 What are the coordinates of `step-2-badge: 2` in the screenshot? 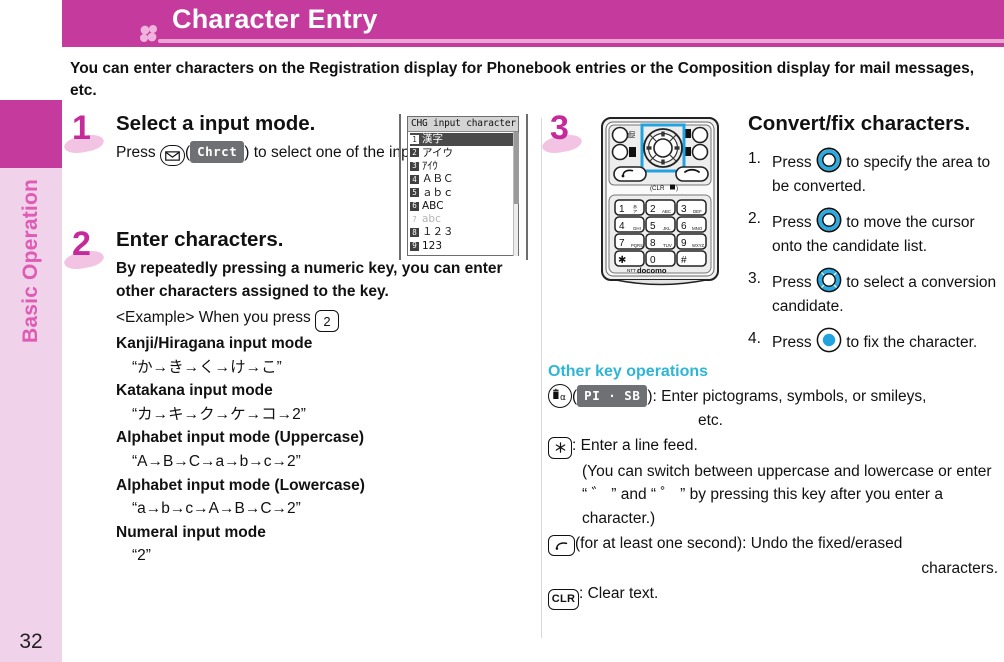 It's located at (86, 248).